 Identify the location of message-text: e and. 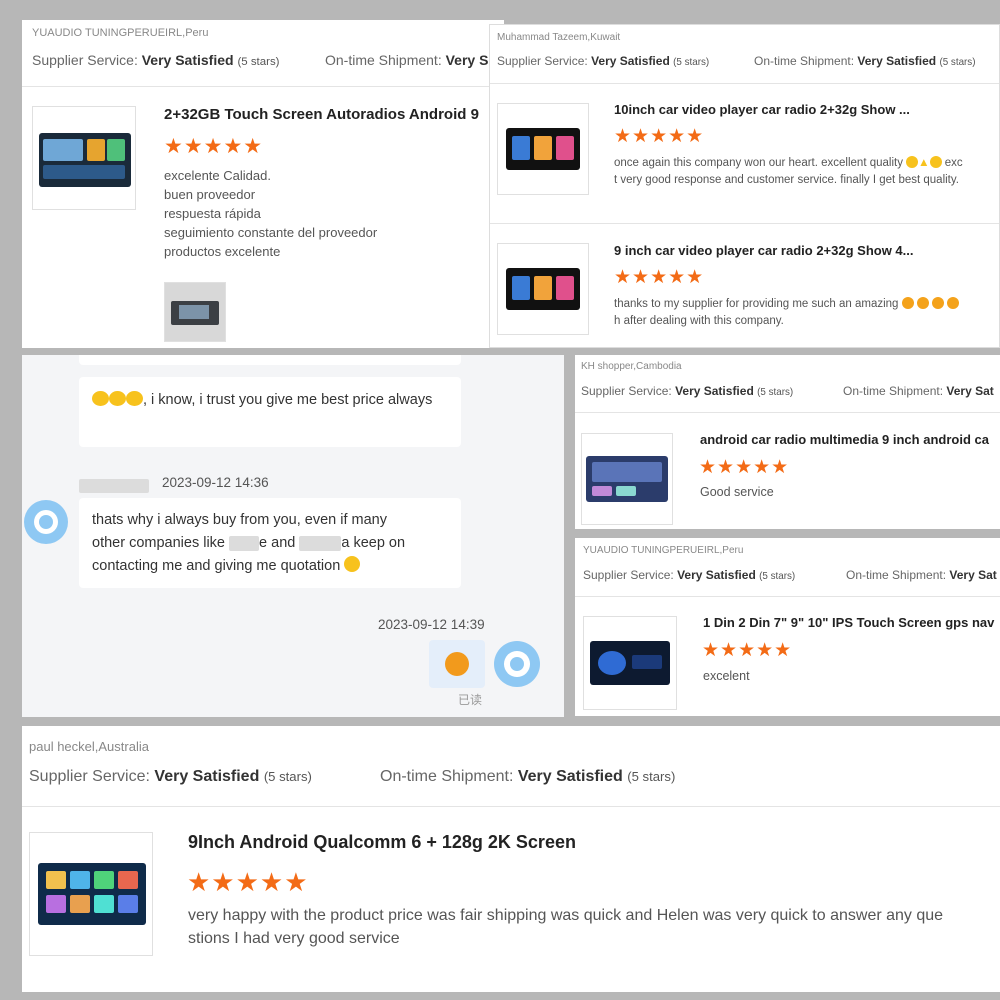
(277, 543).